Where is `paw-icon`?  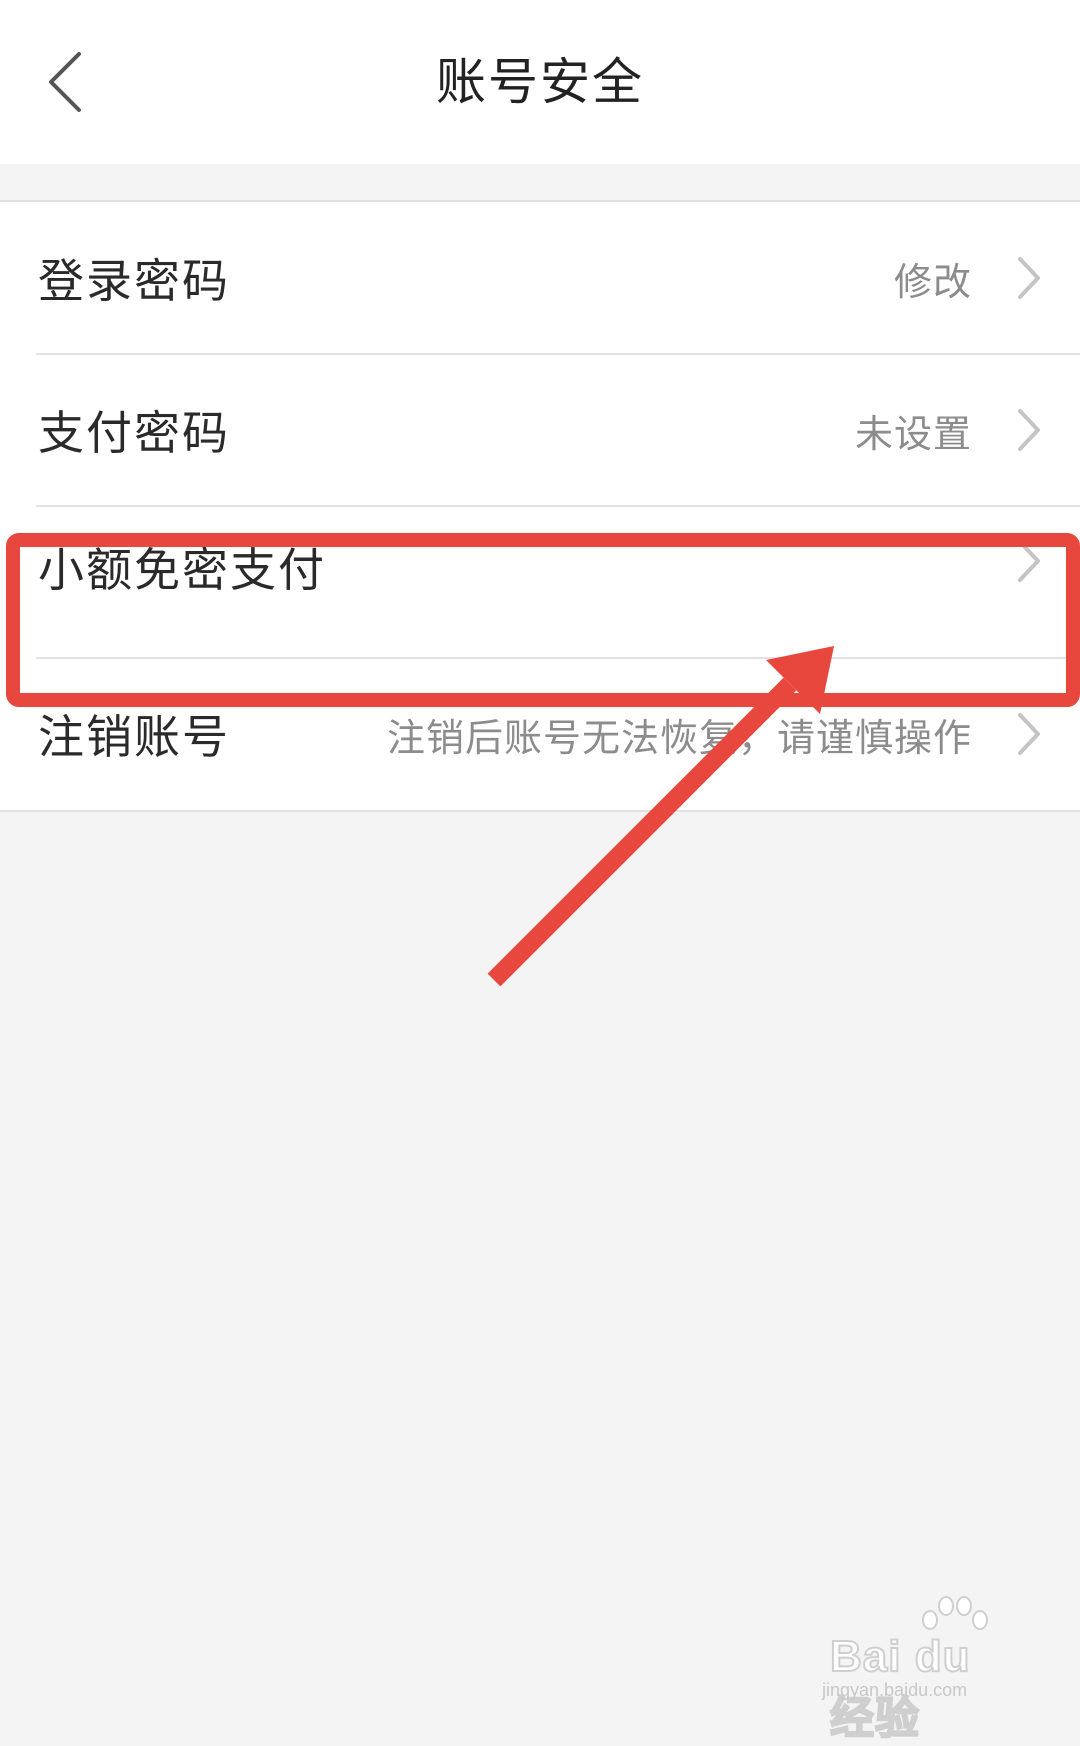
paw-icon is located at coordinates (955, 1613).